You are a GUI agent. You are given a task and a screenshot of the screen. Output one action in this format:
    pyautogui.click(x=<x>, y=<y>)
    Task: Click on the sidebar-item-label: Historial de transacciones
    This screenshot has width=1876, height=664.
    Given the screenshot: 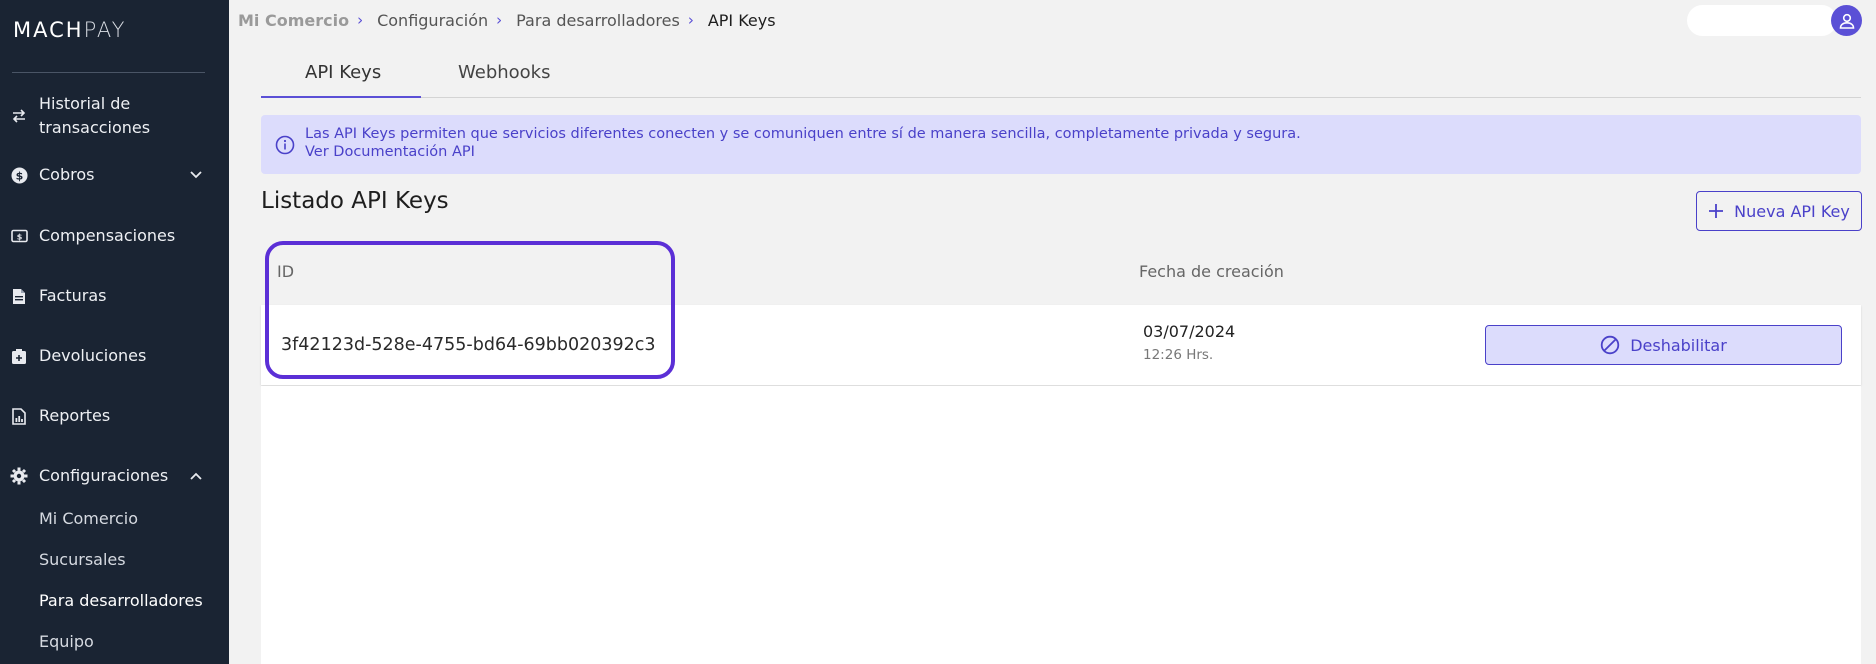 What is the action you would take?
    pyautogui.click(x=95, y=115)
    